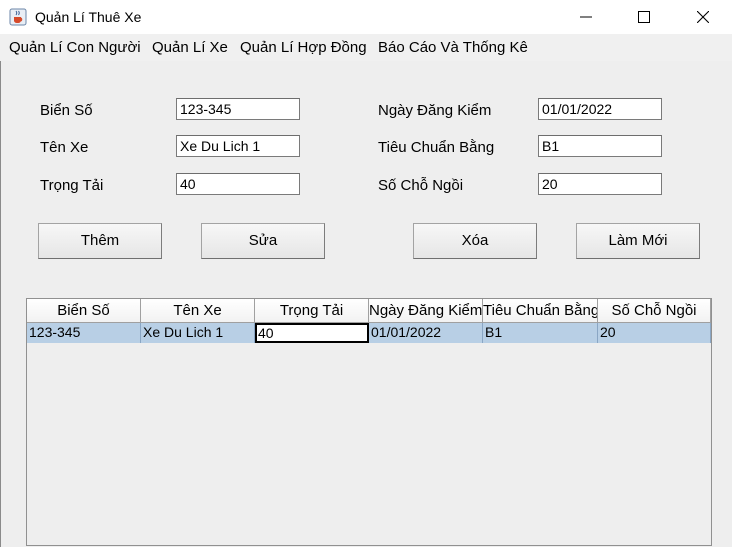 This screenshot has width=732, height=547. Describe the element at coordinates (421, 185) in the screenshot. I see `label-so-cho-ngoi: Số Chỗ Ngồi` at that location.